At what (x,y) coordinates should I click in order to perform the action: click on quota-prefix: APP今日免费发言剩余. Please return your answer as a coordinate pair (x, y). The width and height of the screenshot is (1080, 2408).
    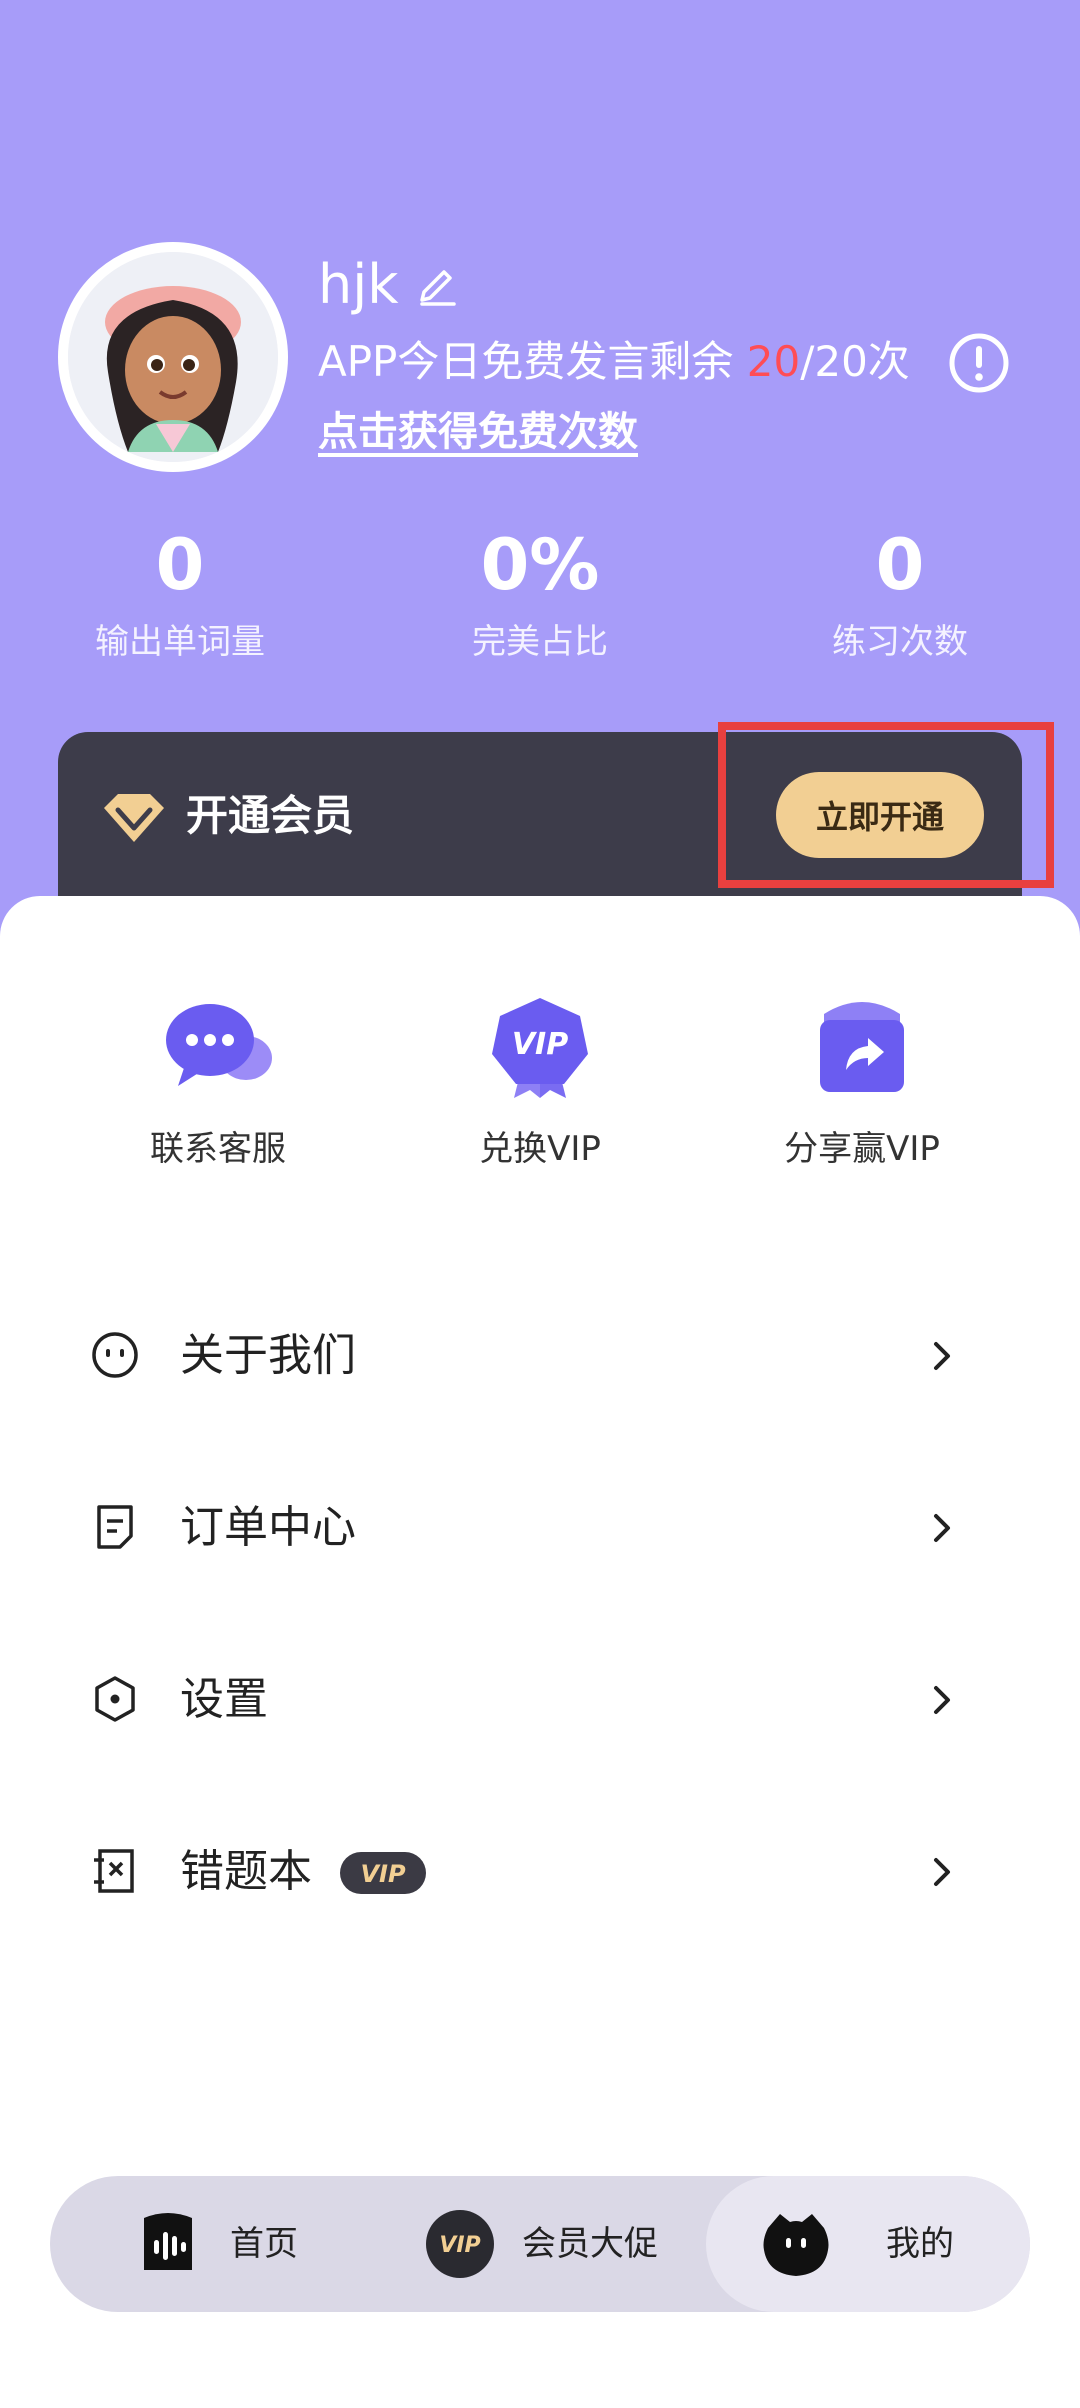
    Looking at the image, I should click on (532, 361).